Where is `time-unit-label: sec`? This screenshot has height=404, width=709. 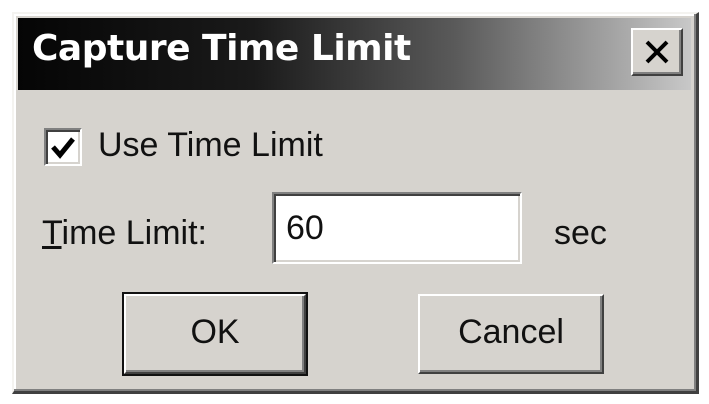
time-unit-label: sec is located at coordinates (580, 233).